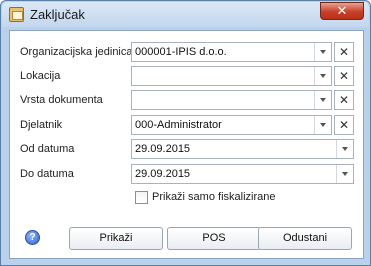 The height and width of the screenshot is (266, 371). I want to click on close-icon: ✕, so click(342, 11).